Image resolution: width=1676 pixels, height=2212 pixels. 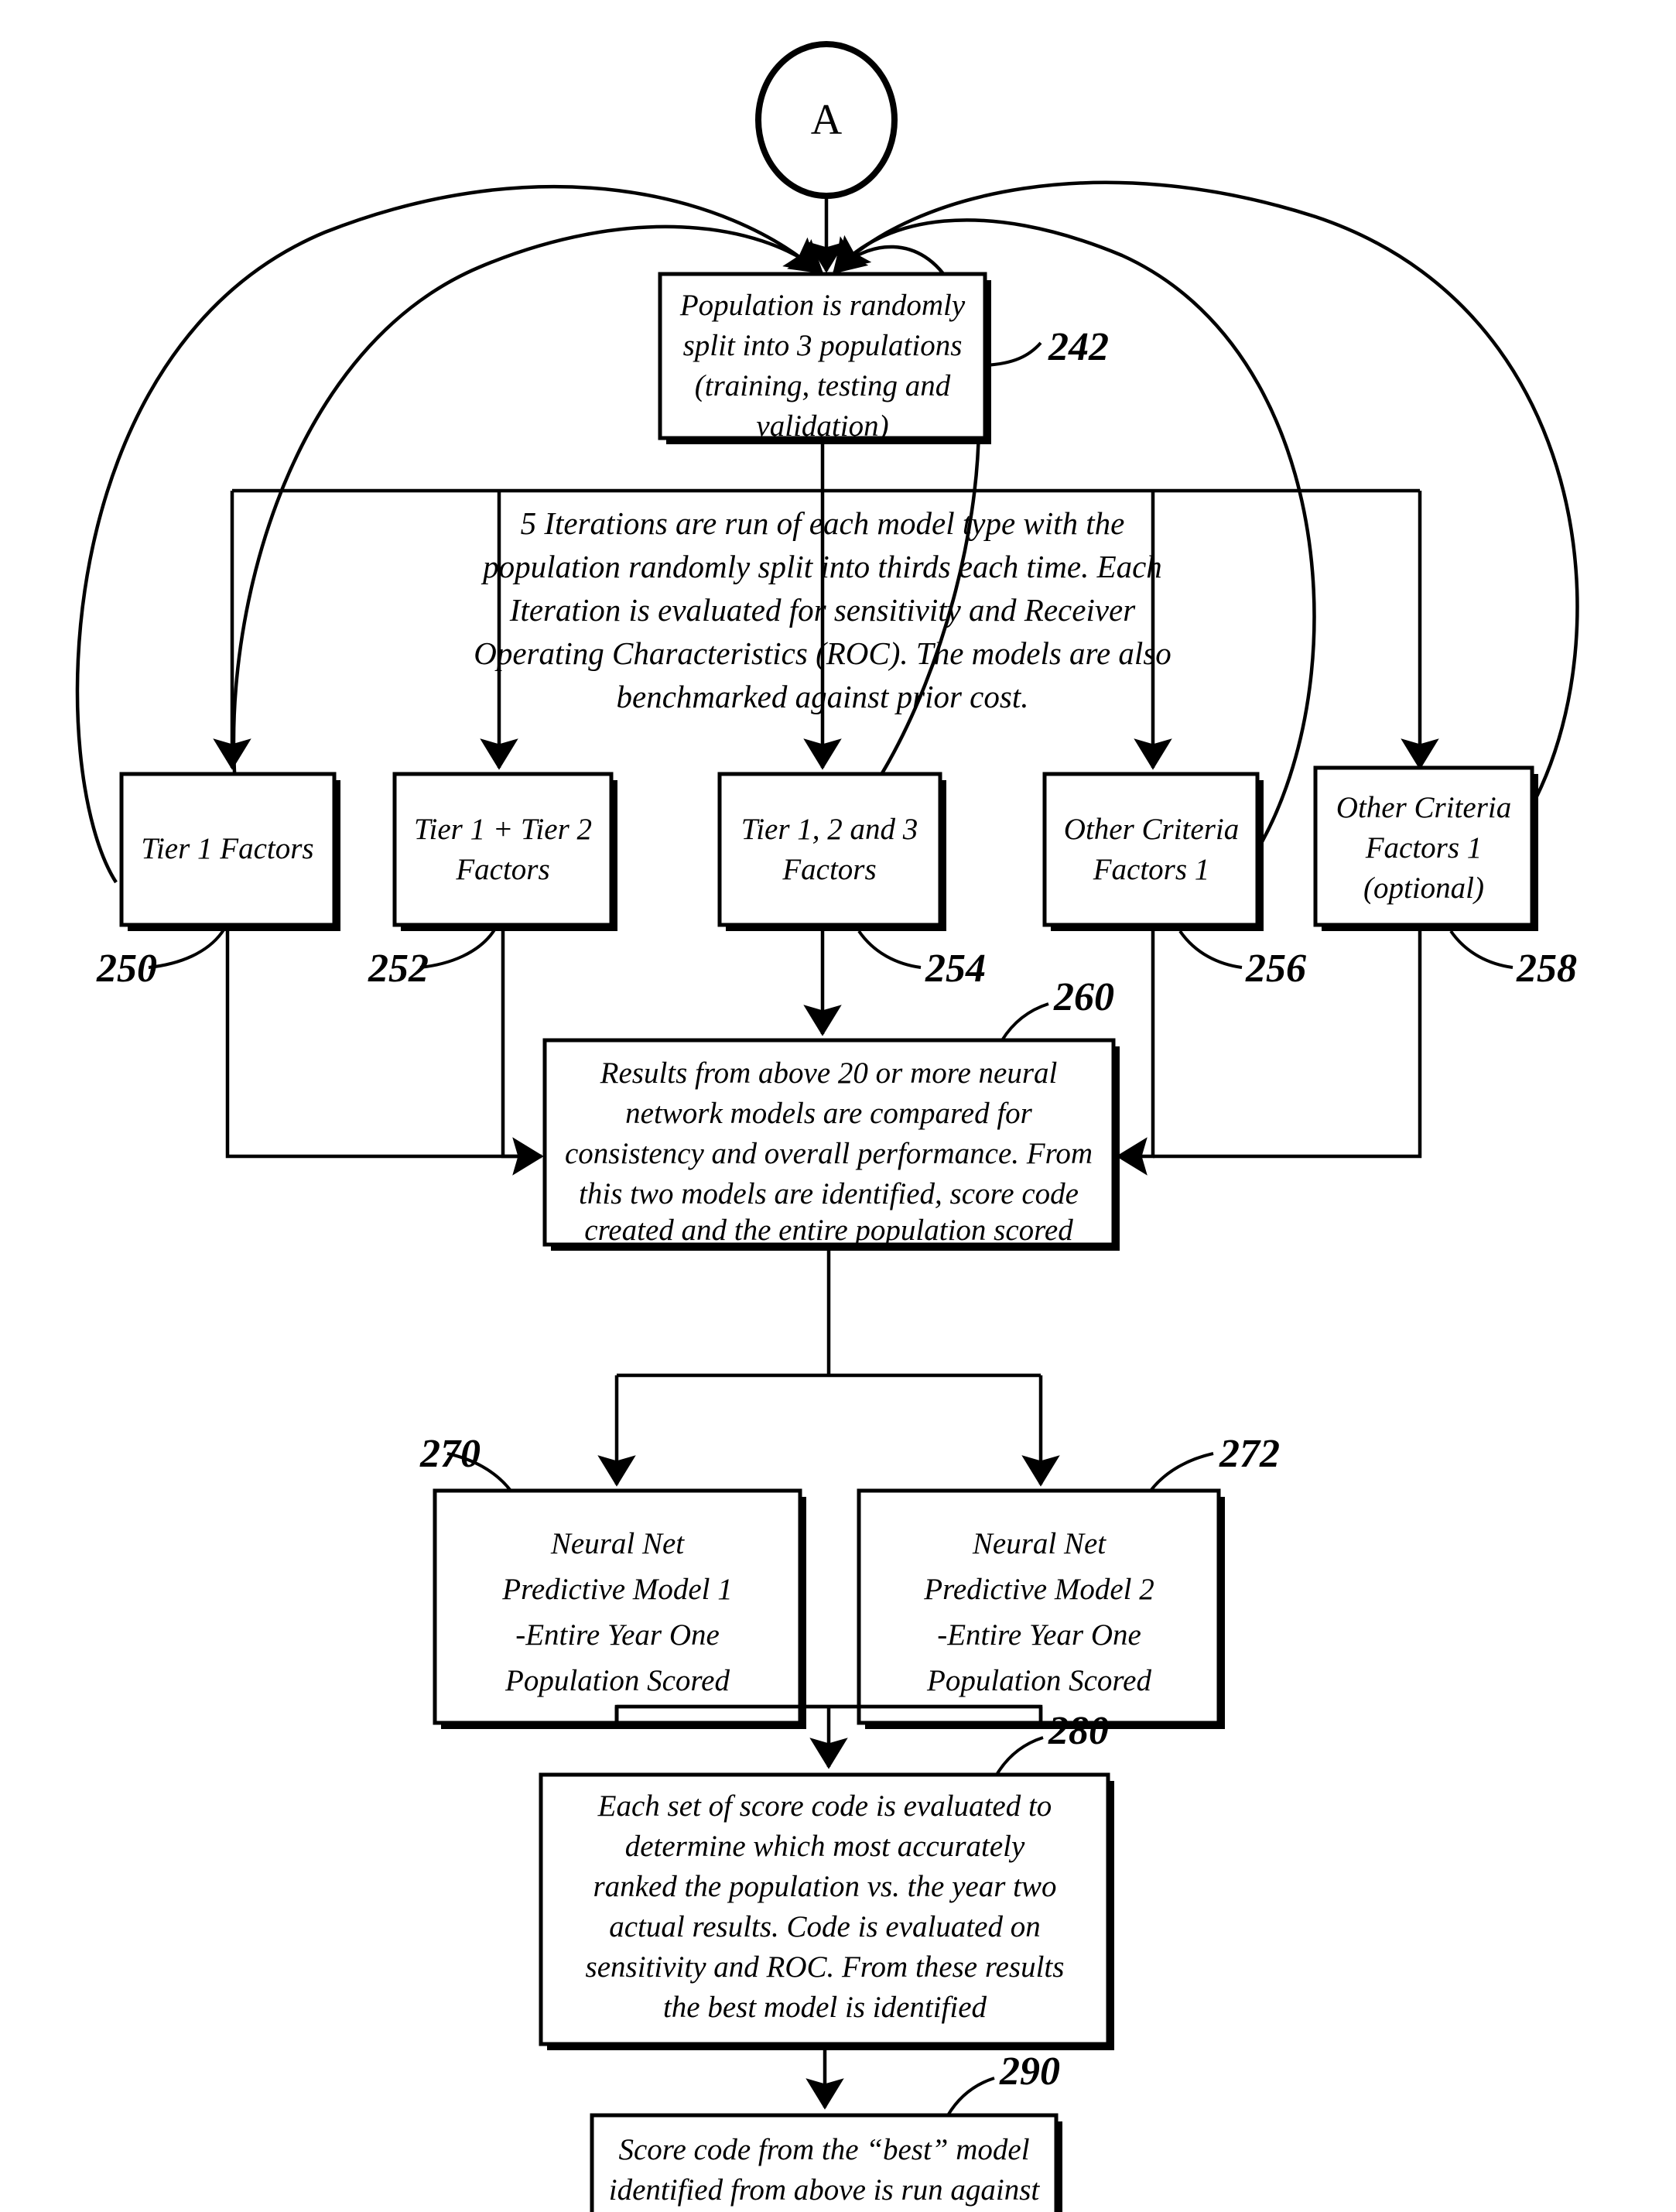 I want to click on node-256: Other Criteria Factors 1 256, so click(x=1174, y=881).